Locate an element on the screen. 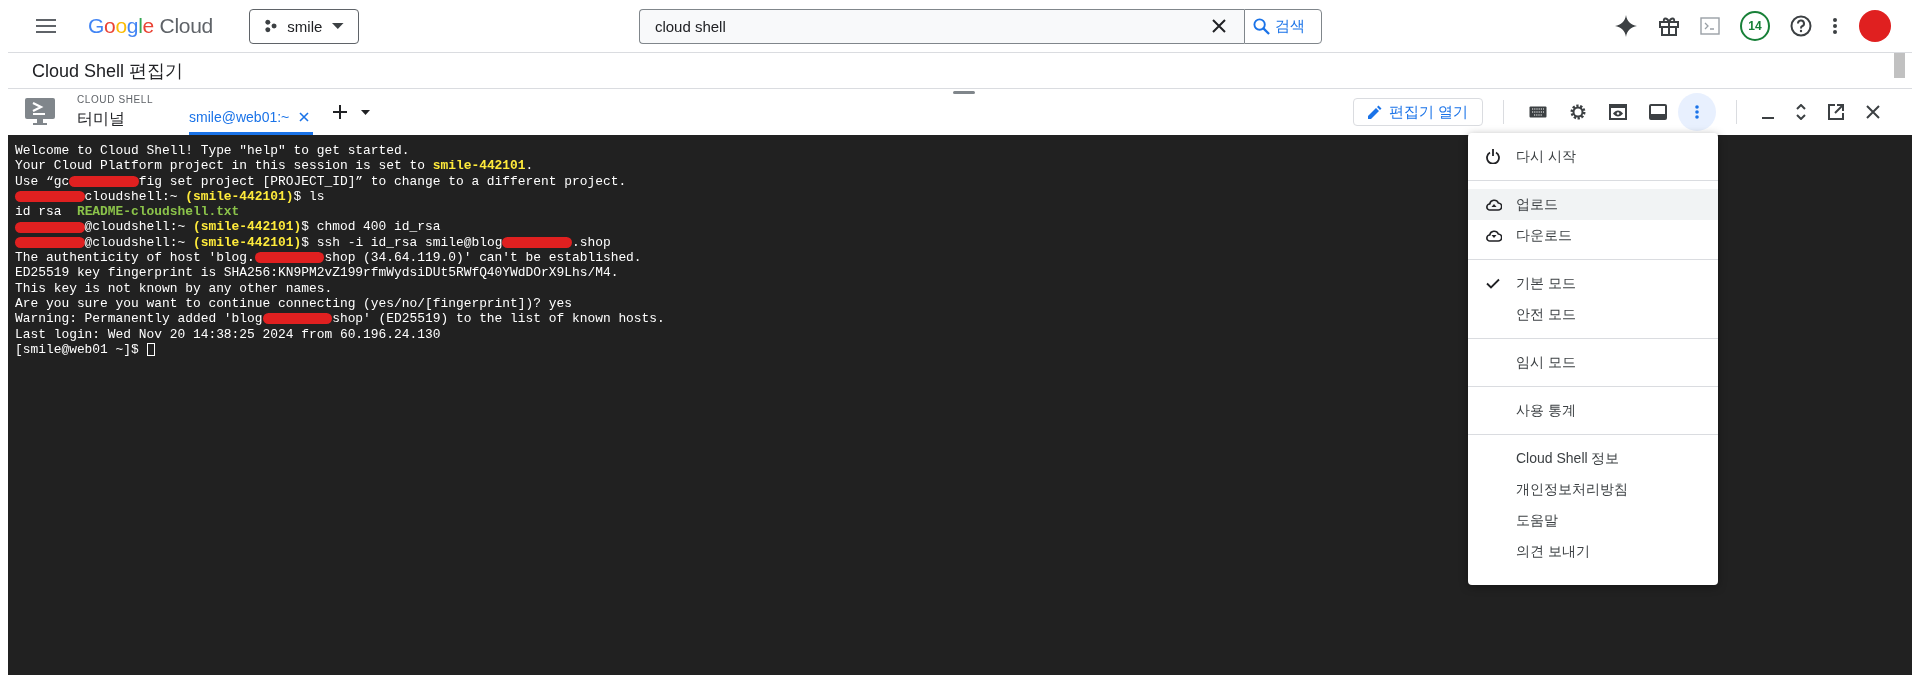  menu-item: 업로드 is located at coordinates (1593, 204).